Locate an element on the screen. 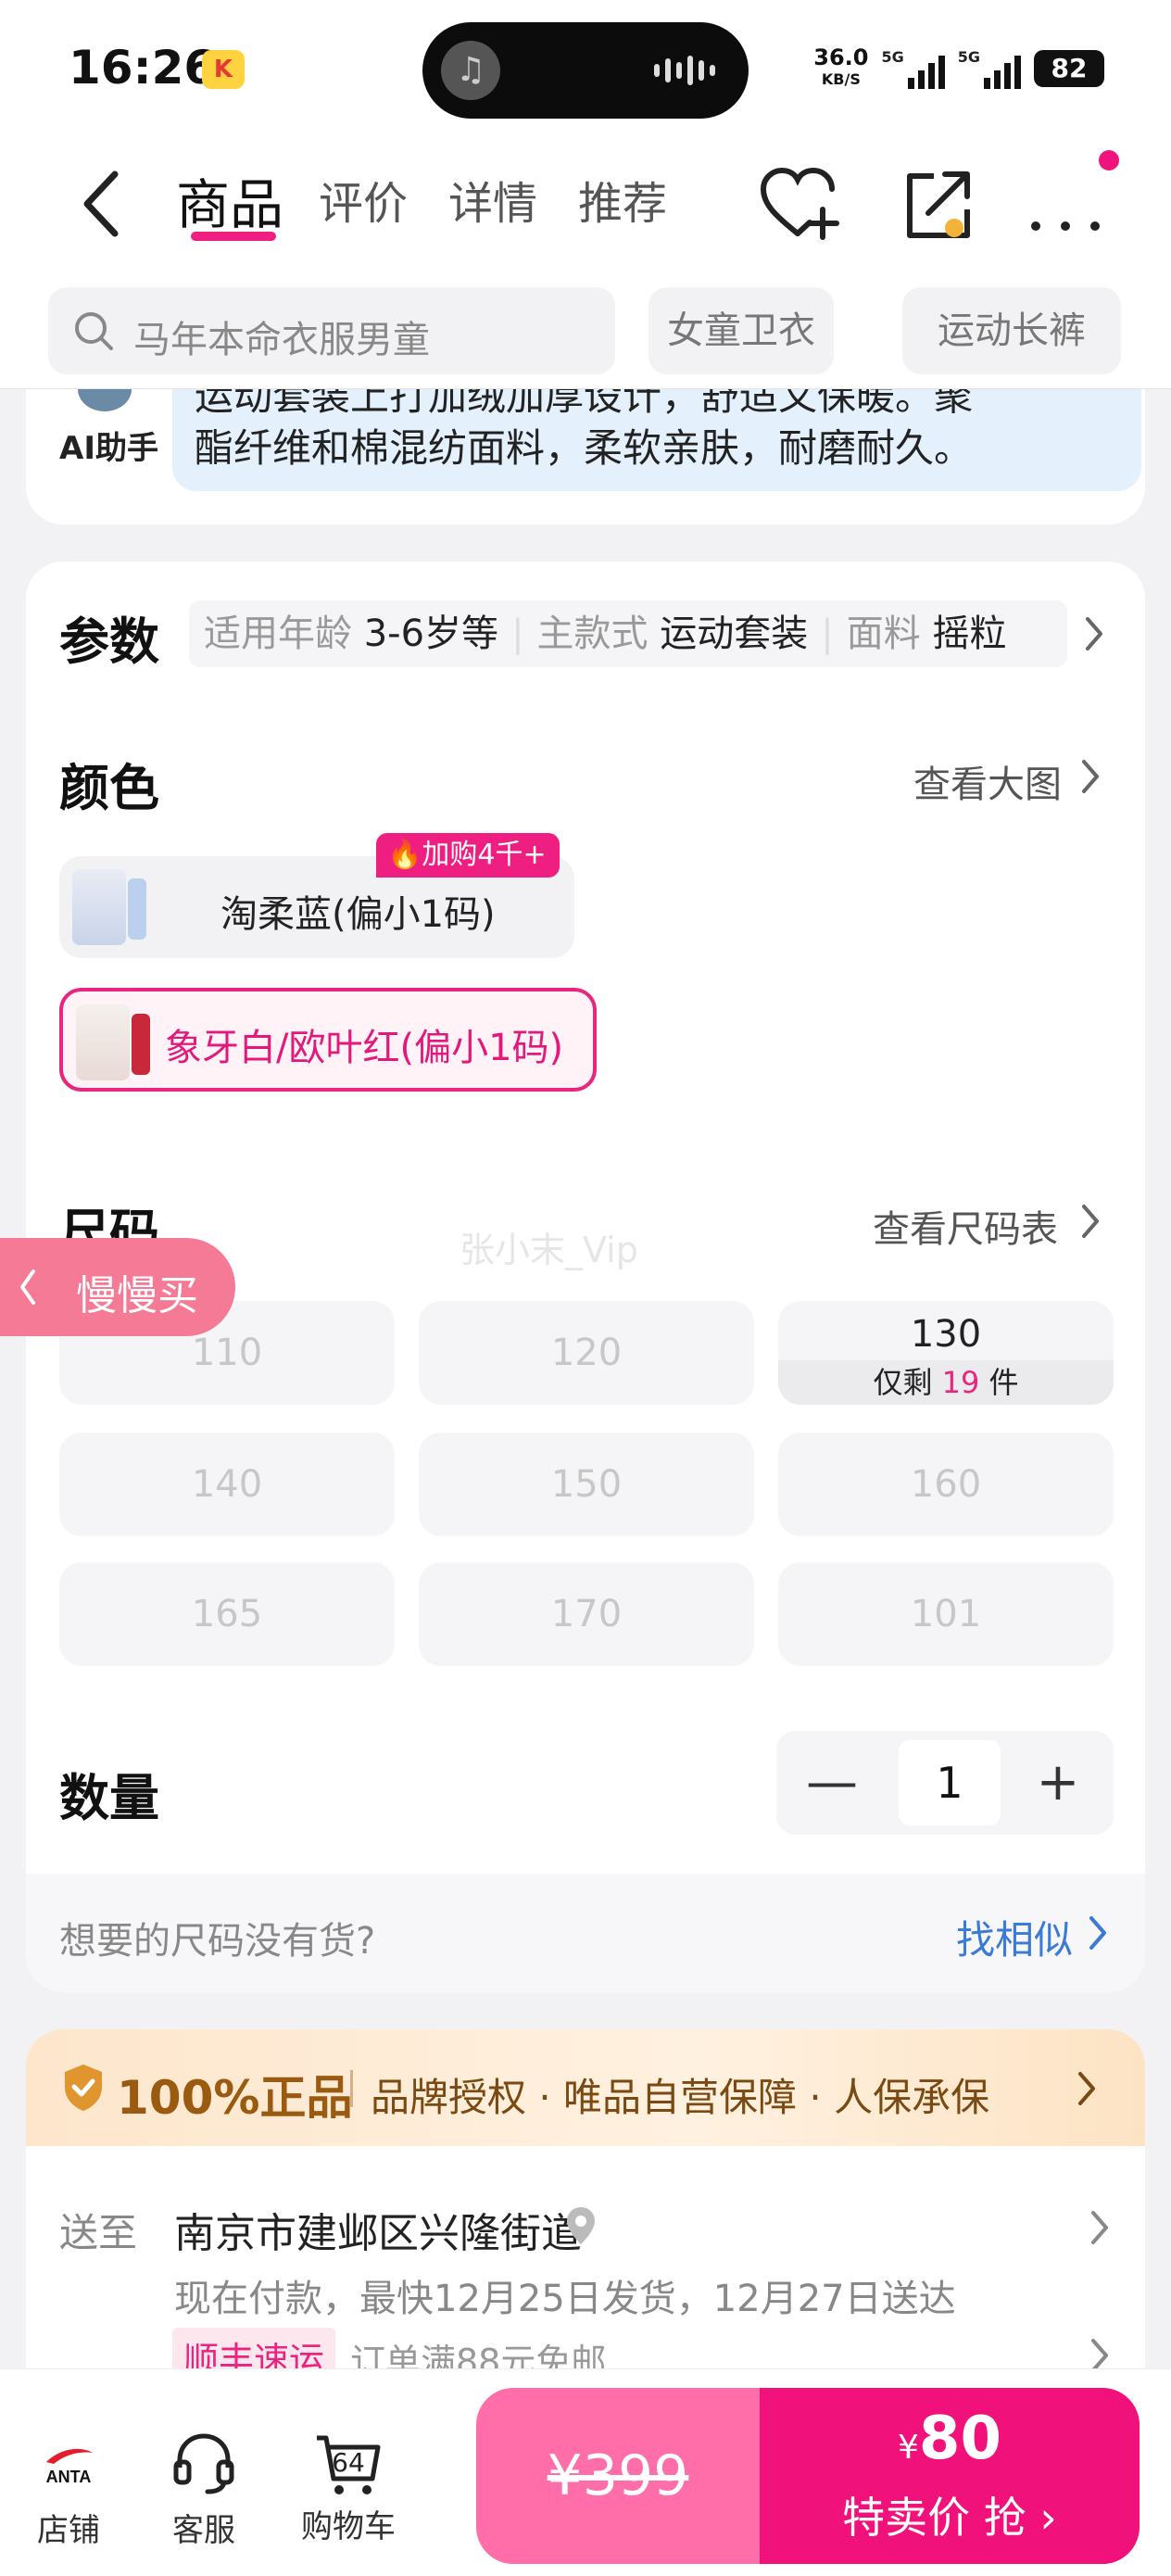 The height and width of the screenshot is (2576, 1171). out-of-stock-question: 想要的尺码没有货? is located at coordinates (218, 1942).